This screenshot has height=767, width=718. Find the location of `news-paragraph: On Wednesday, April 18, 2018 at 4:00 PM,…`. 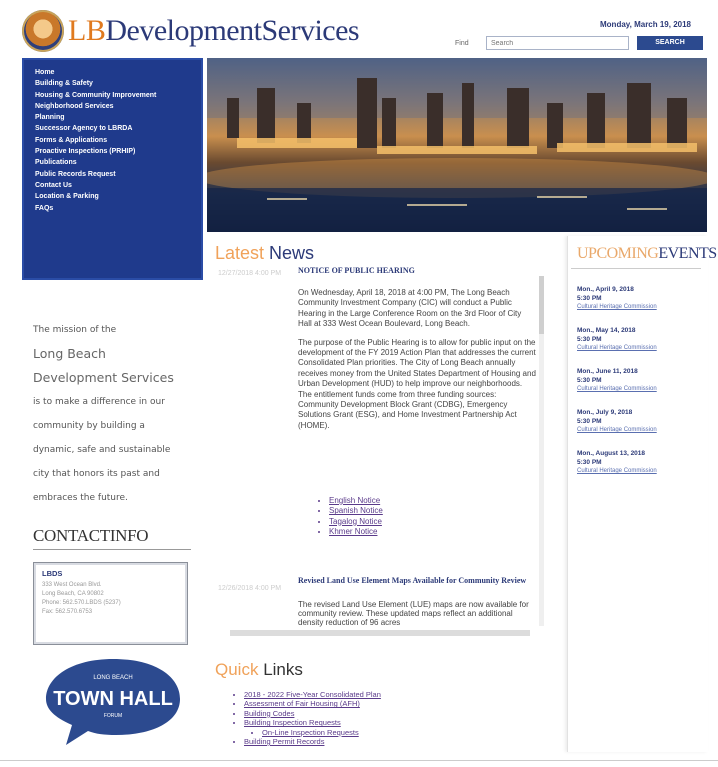

news-paragraph: On Wednesday, April 18, 2018 at 4:00 PM,… is located at coordinates (410, 308).